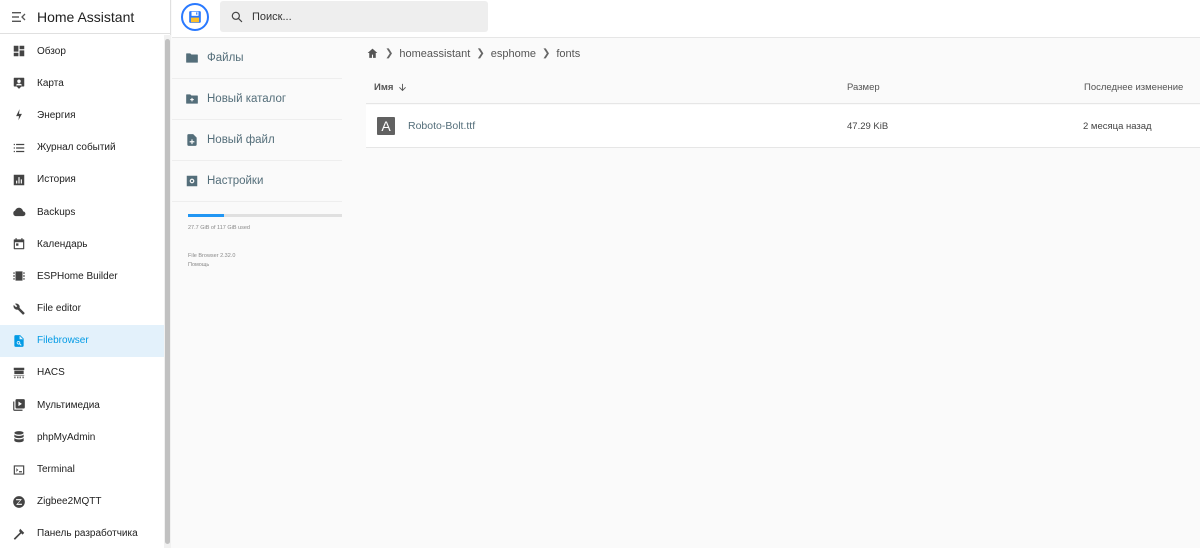 The image size is (1200, 548). I want to click on home-icon, so click(372, 53).